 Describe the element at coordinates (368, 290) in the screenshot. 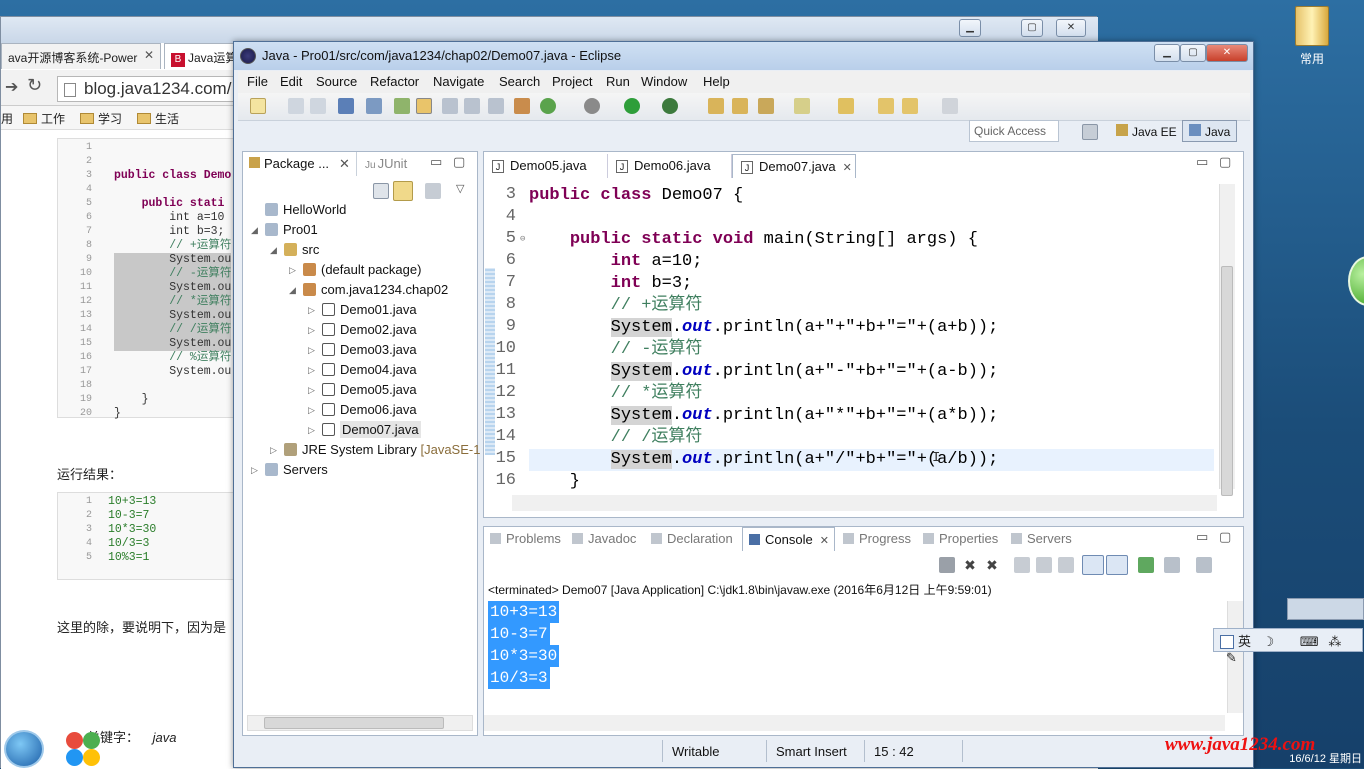

I see `tree-item: ◢ com.java1234.chap02` at that location.